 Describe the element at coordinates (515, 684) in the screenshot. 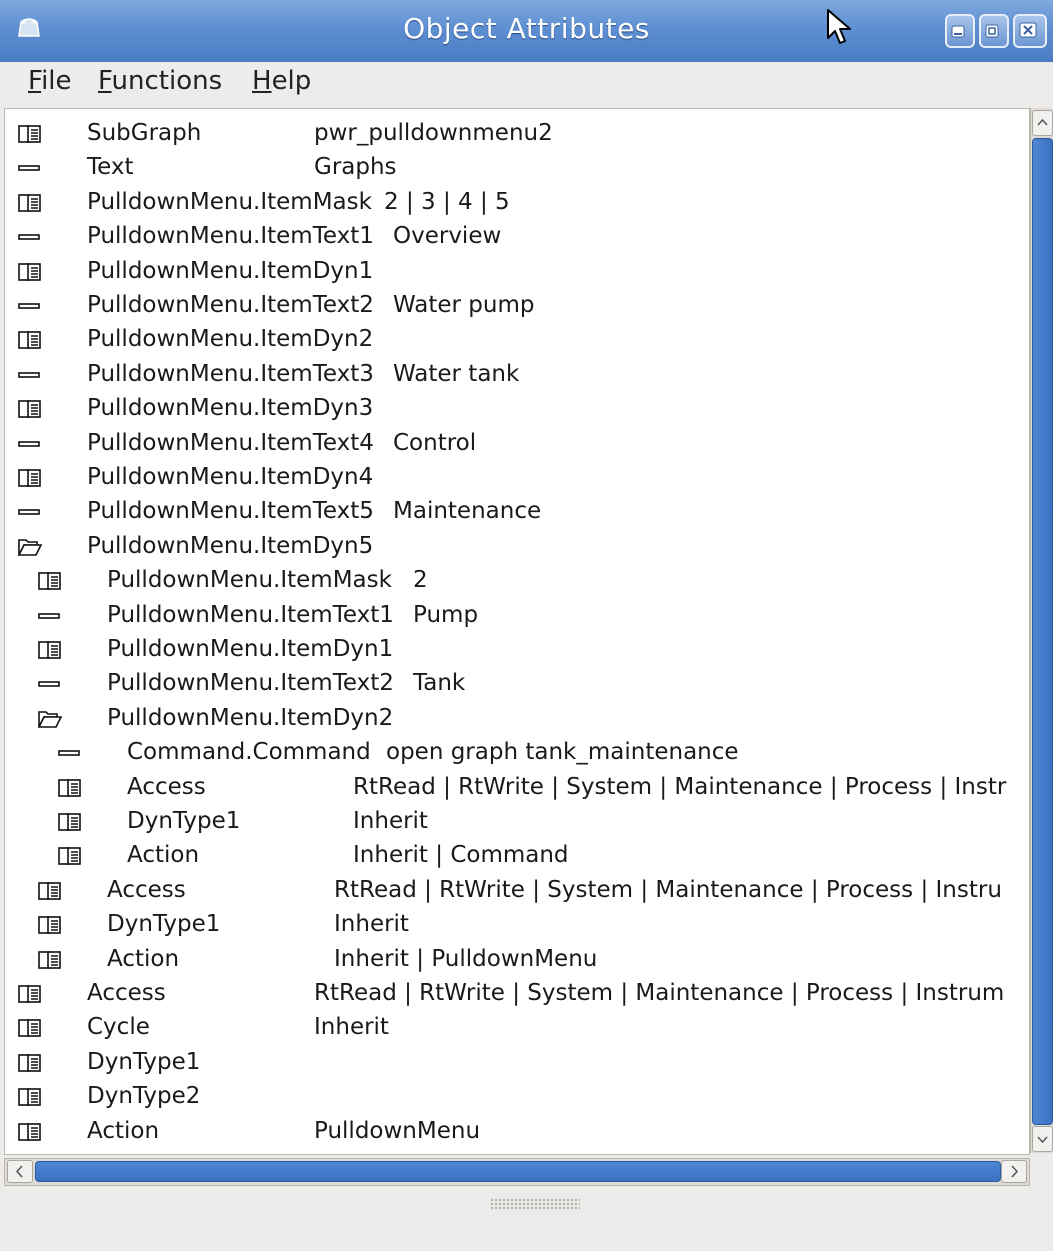

I see `tree-row: PulldownMenu.ItemText2 Tank` at that location.